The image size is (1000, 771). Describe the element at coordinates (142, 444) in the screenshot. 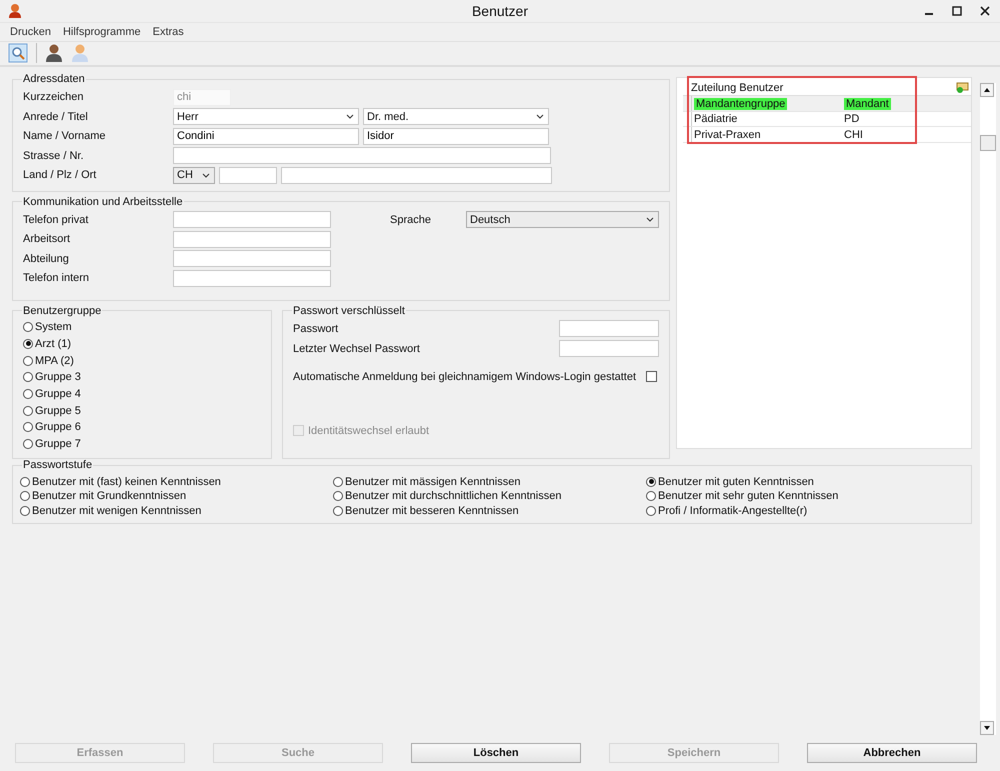

I see `radio-option: Gruppe 7` at that location.